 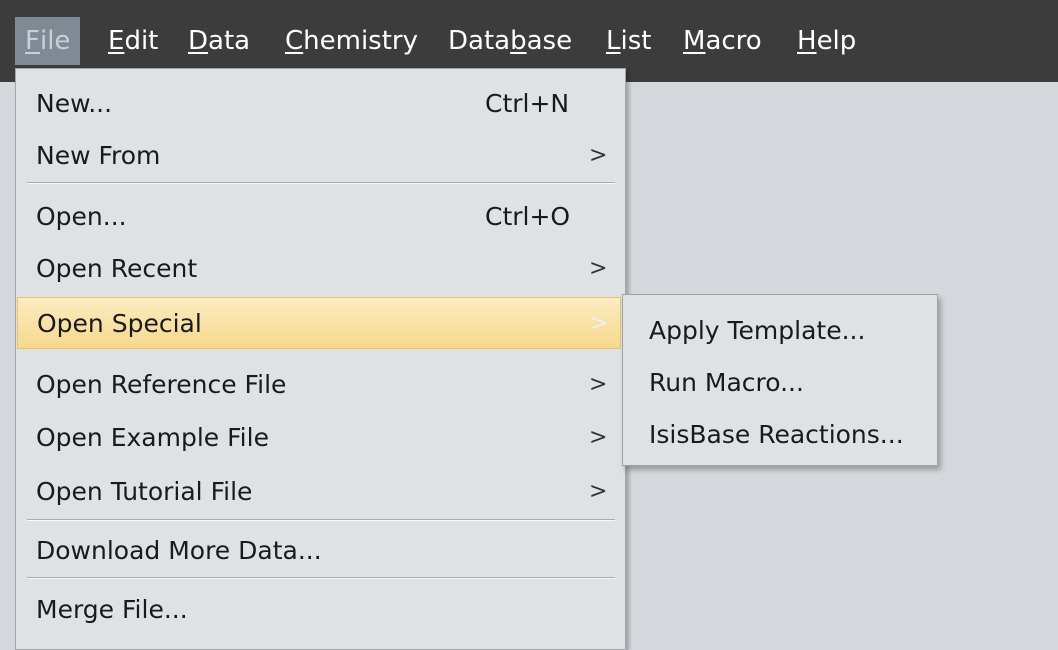 What do you see at coordinates (351, 41) in the screenshot?
I see `menu-chemistry: Chemistry` at bounding box center [351, 41].